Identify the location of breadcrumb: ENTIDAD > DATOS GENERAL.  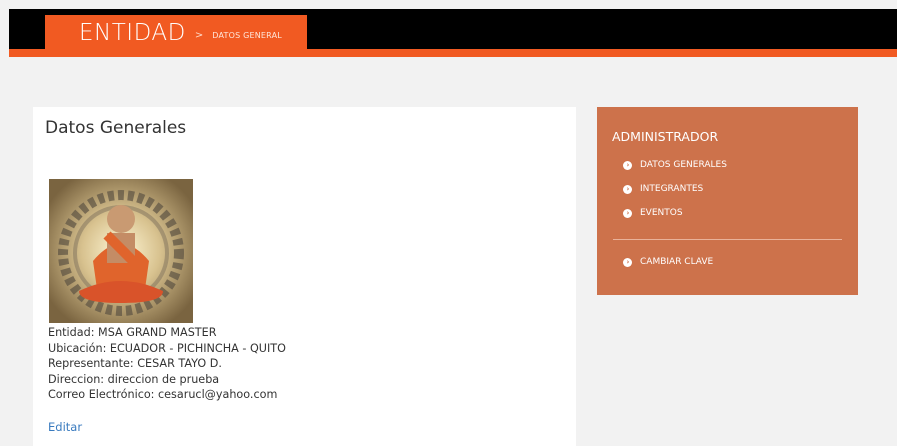
(176, 33).